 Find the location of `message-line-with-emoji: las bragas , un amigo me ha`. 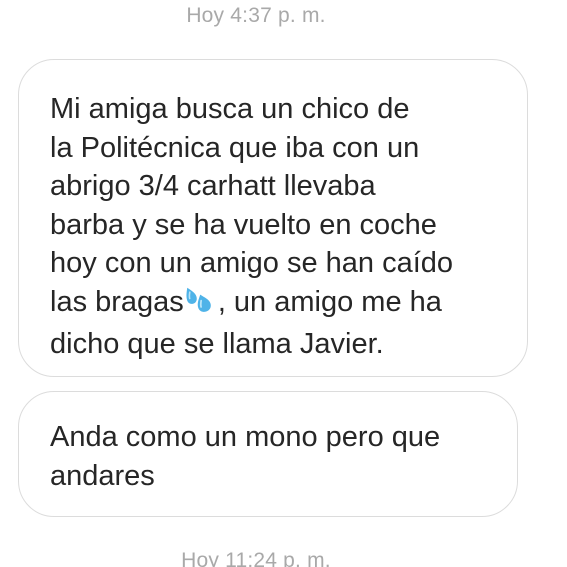

message-line-with-emoji: las bragas , un amigo me ha is located at coordinates (278, 304).